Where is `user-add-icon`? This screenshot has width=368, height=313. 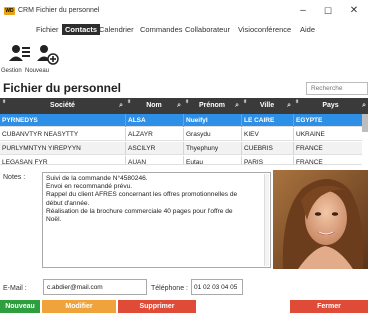
user-add-icon is located at coordinates (47, 54).